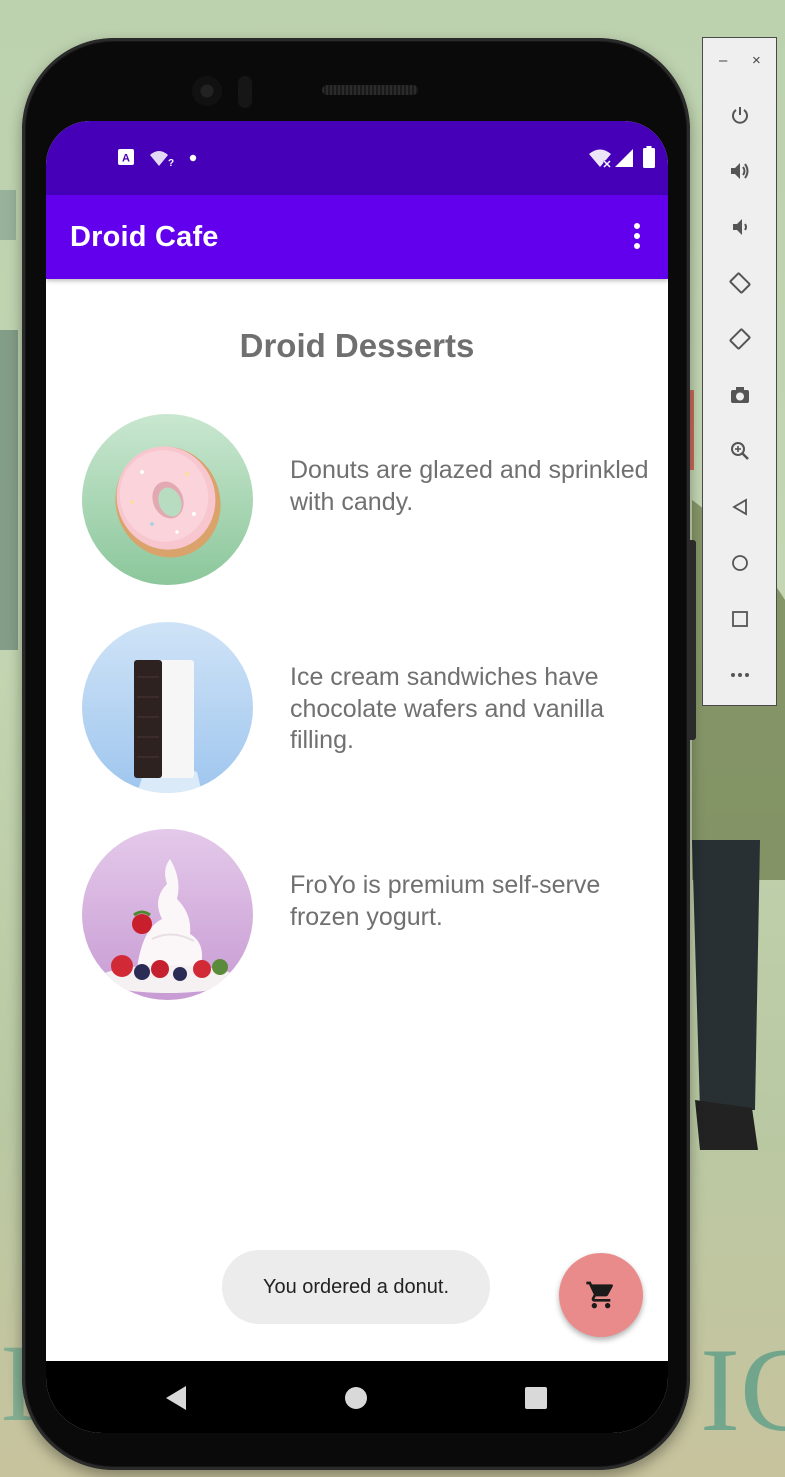  I want to click on recents-icon, so click(536, 1398).